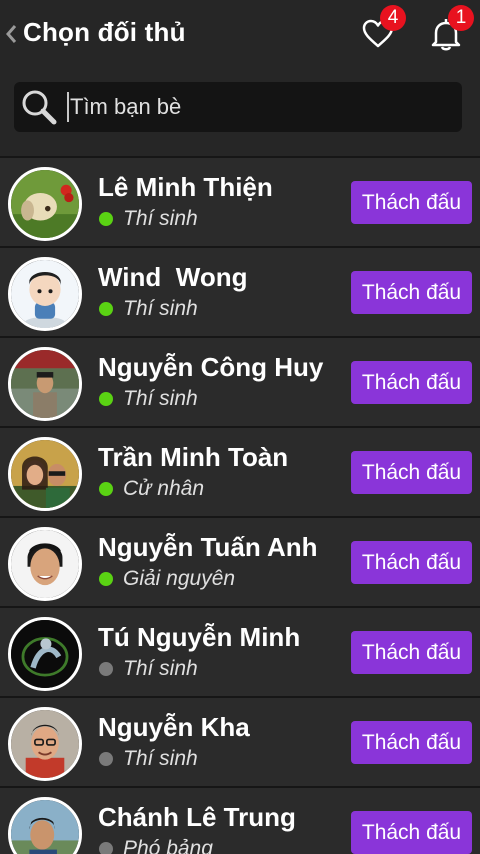  What do you see at coordinates (240, 34) in the screenshot?
I see `top-bar: Chọn đối thủ 4 1` at bounding box center [240, 34].